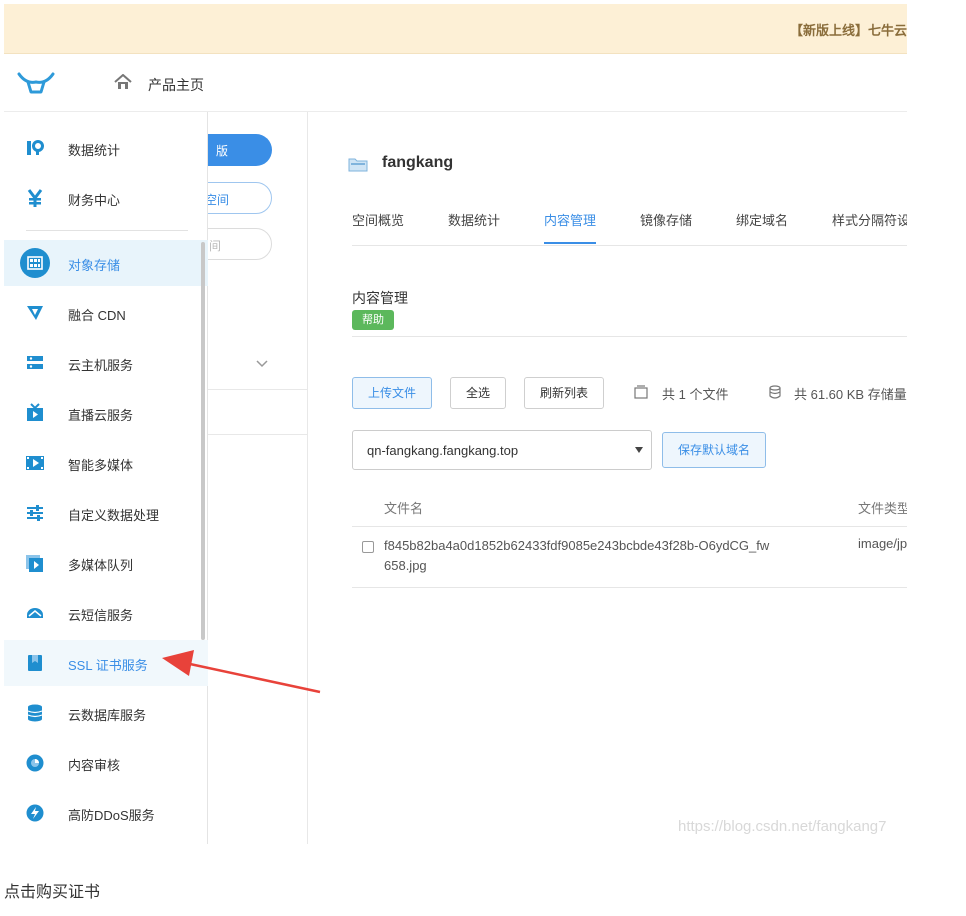 This screenshot has width=966, height=916. Describe the element at coordinates (94, 765) in the screenshot. I see `sidebar-item-label: 内容审核` at that location.